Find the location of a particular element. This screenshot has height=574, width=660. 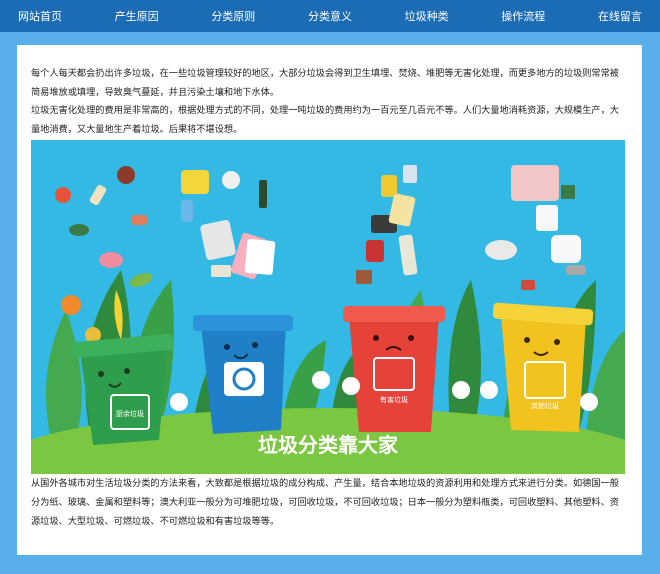

nav-process: 操作流程 is located at coordinates (523, 16).